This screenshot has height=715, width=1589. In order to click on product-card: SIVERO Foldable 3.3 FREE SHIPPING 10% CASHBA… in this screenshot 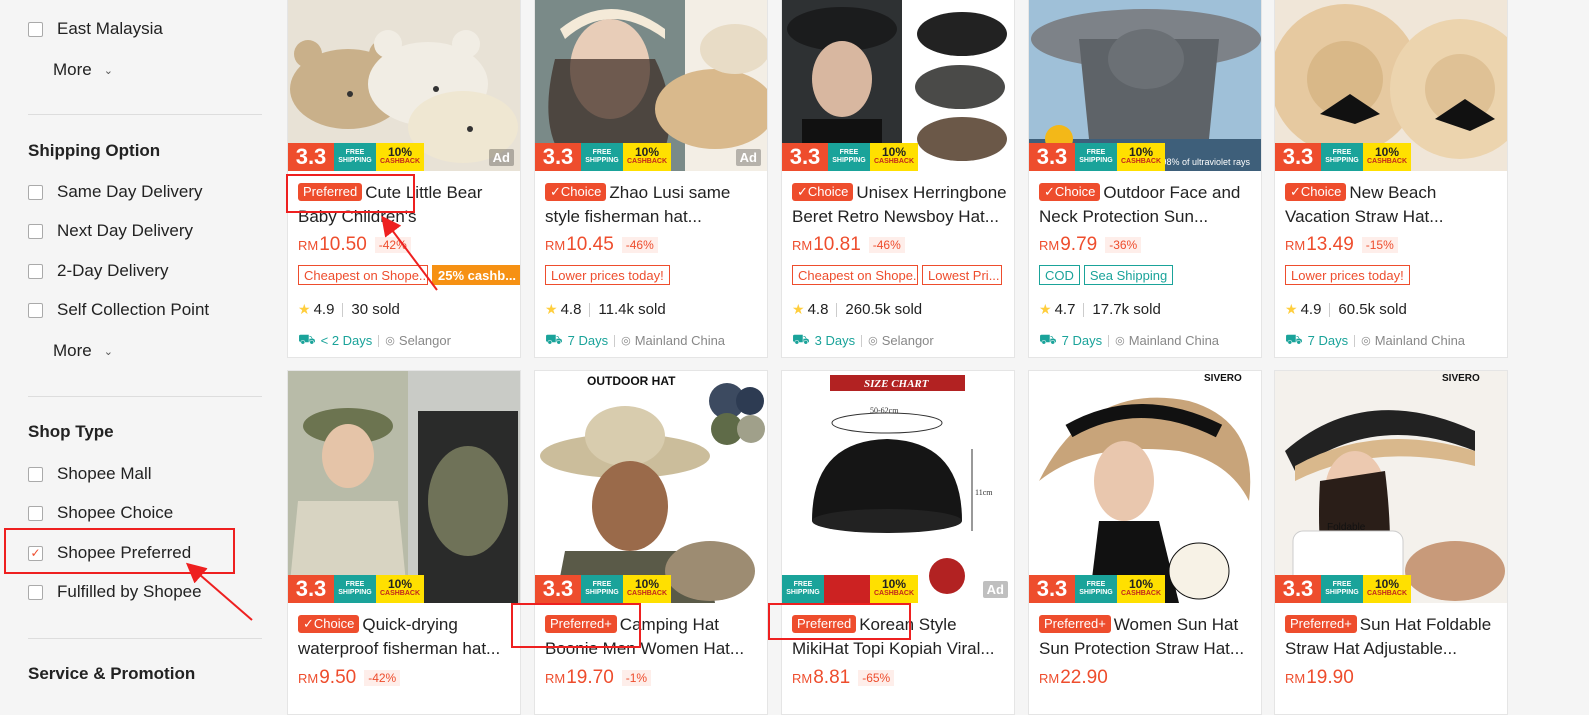, I will do `click(1391, 542)`.